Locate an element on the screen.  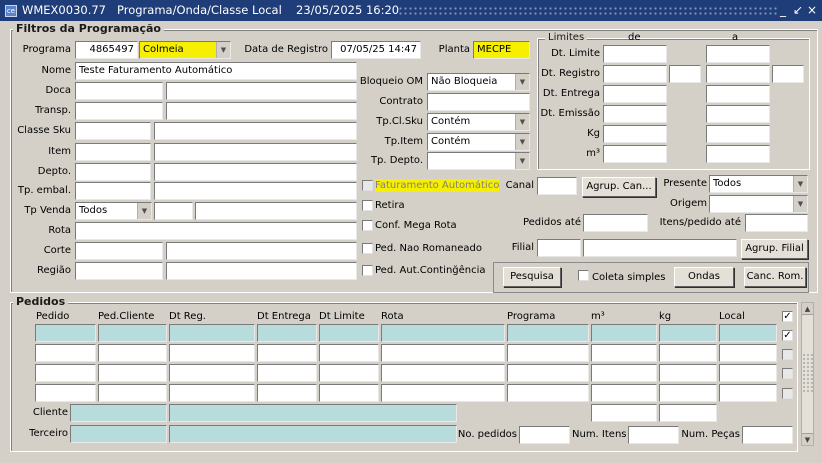
coleta-simples-checkbox is located at coordinates (583, 275).